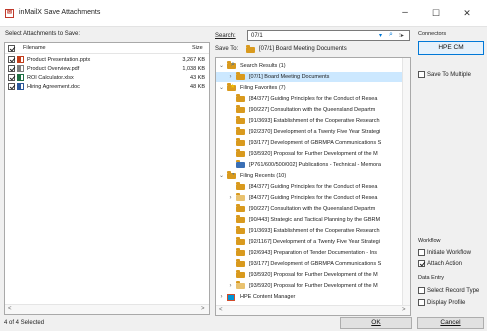 The height and width of the screenshot is (331, 487). I want to click on maximize-button: ☐, so click(436, 13).